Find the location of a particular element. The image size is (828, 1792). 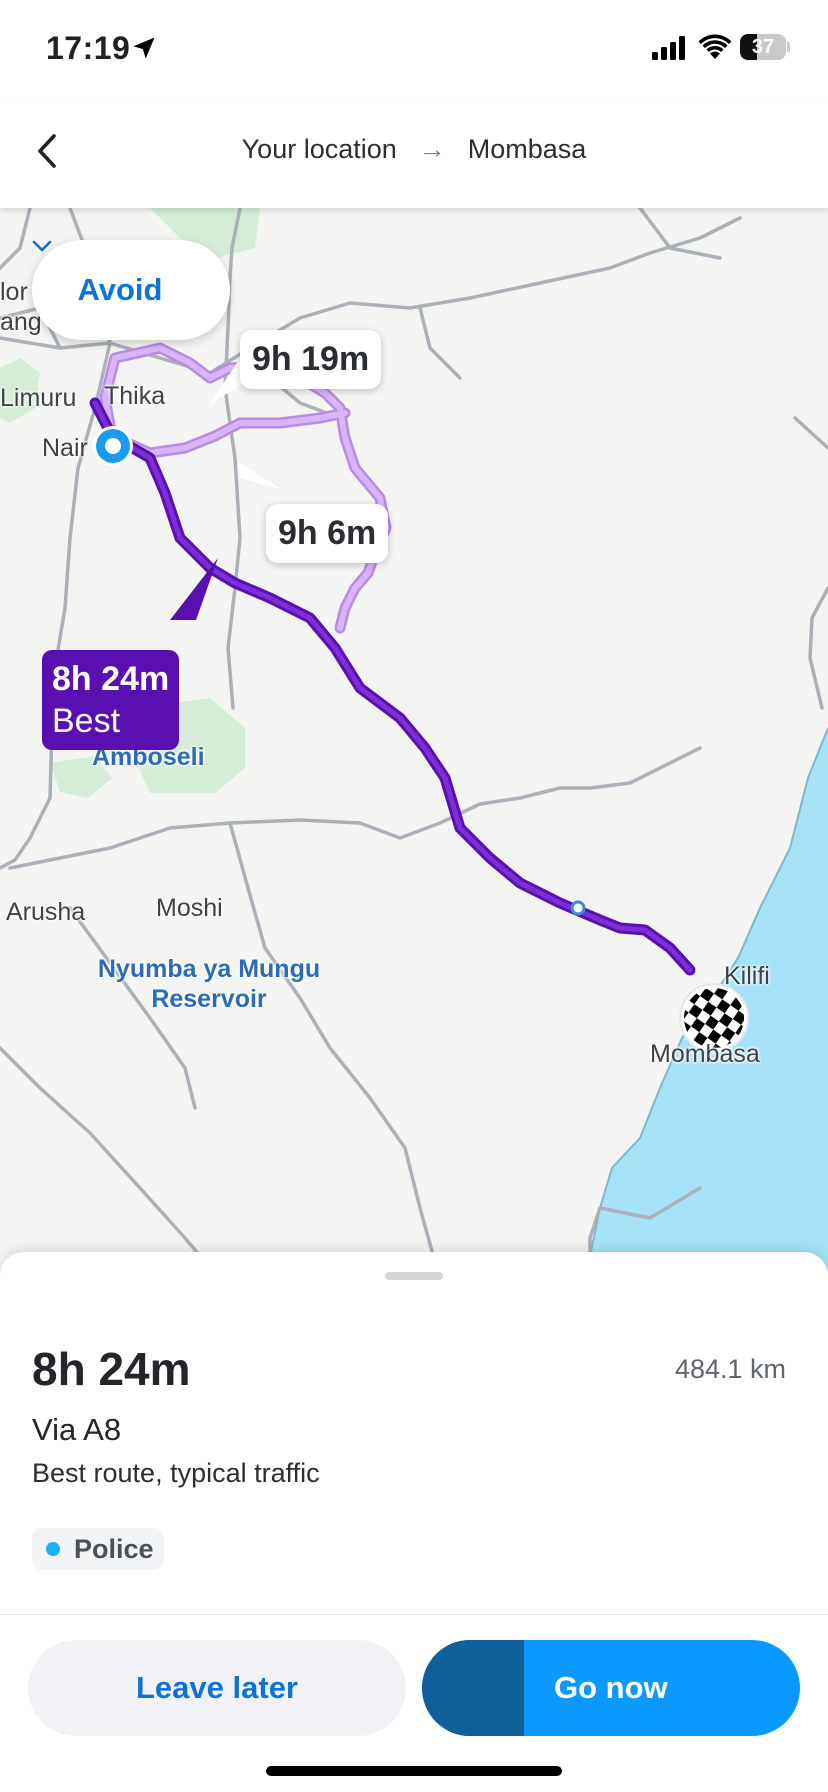

police-chip: Police is located at coordinates (98, 1549).